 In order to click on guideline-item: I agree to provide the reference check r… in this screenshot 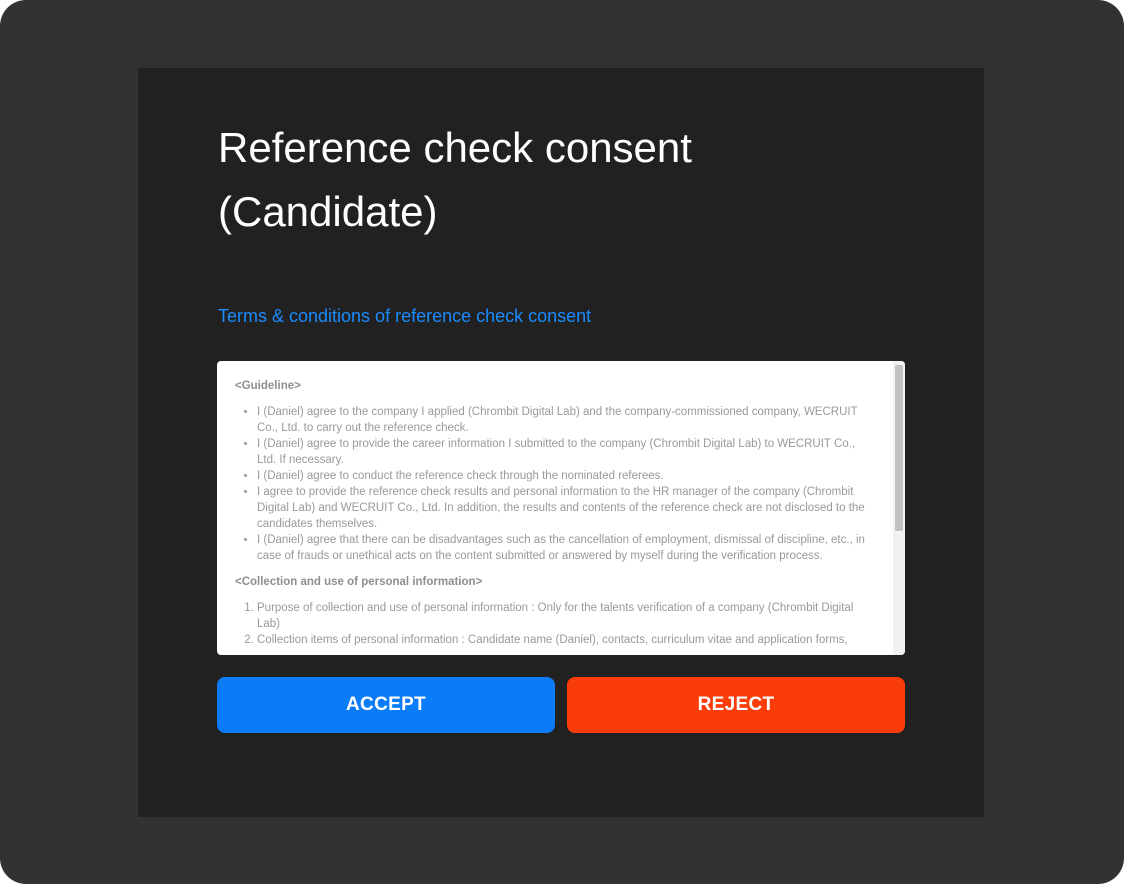, I will do `click(566, 508)`.